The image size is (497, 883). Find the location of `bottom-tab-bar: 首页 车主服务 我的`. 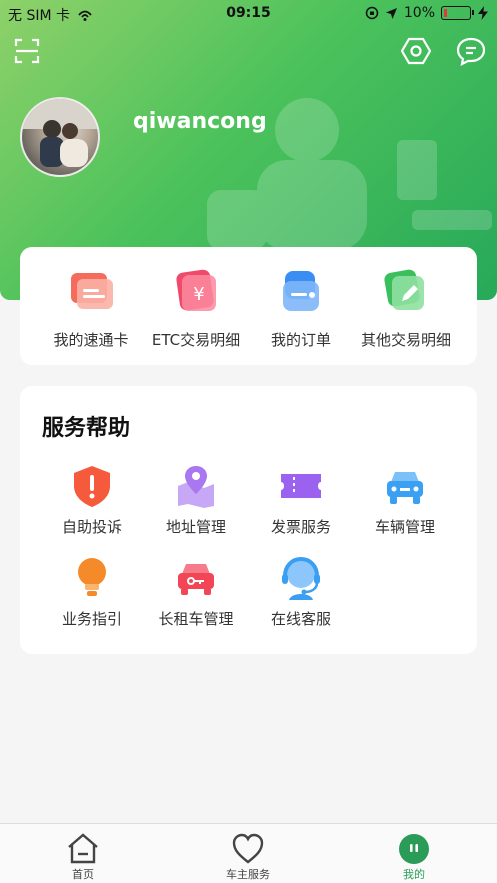

bottom-tab-bar: 首页 车主服务 我的 is located at coordinates (248, 853).